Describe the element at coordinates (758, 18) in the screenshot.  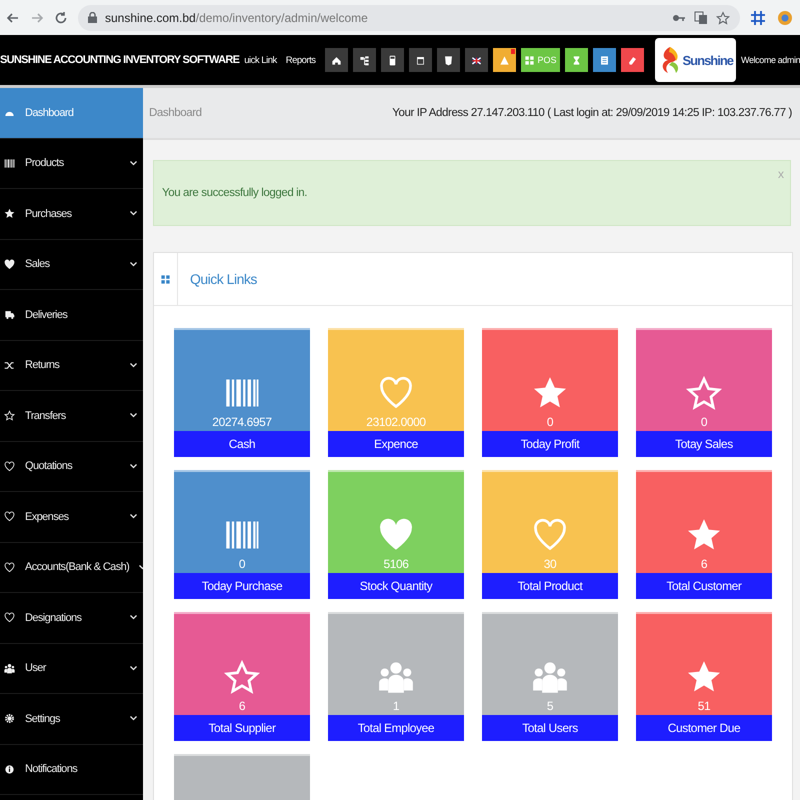
I see `hash-icon` at that location.